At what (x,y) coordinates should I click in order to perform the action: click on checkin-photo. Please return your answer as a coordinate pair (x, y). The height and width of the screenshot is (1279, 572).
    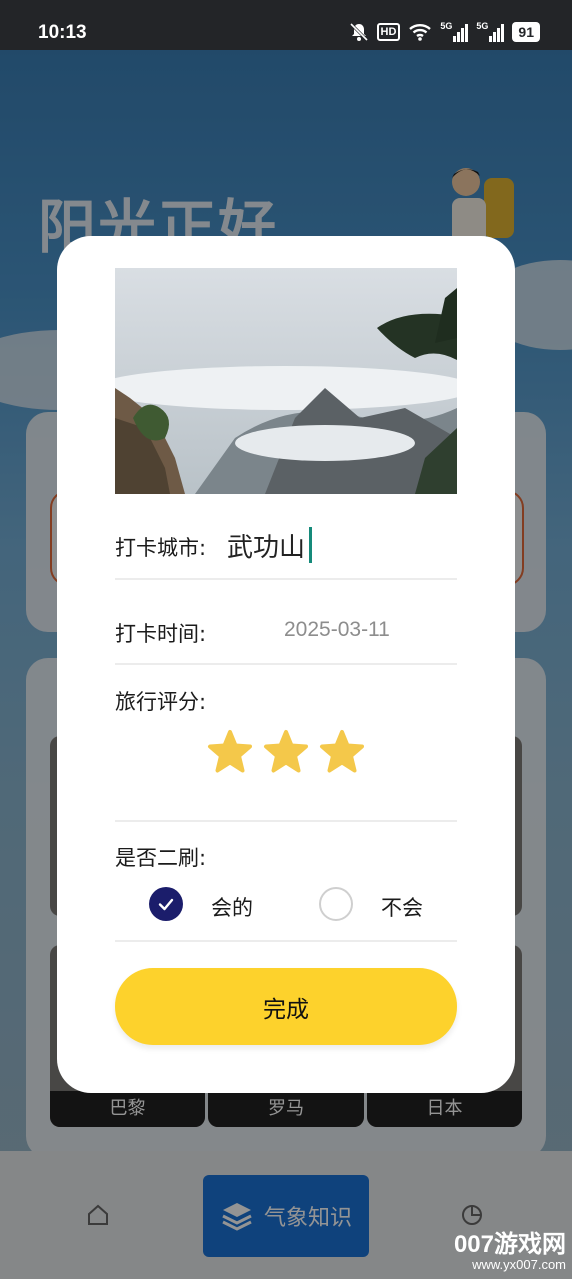
    Looking at the image, I should click on (286, 381).